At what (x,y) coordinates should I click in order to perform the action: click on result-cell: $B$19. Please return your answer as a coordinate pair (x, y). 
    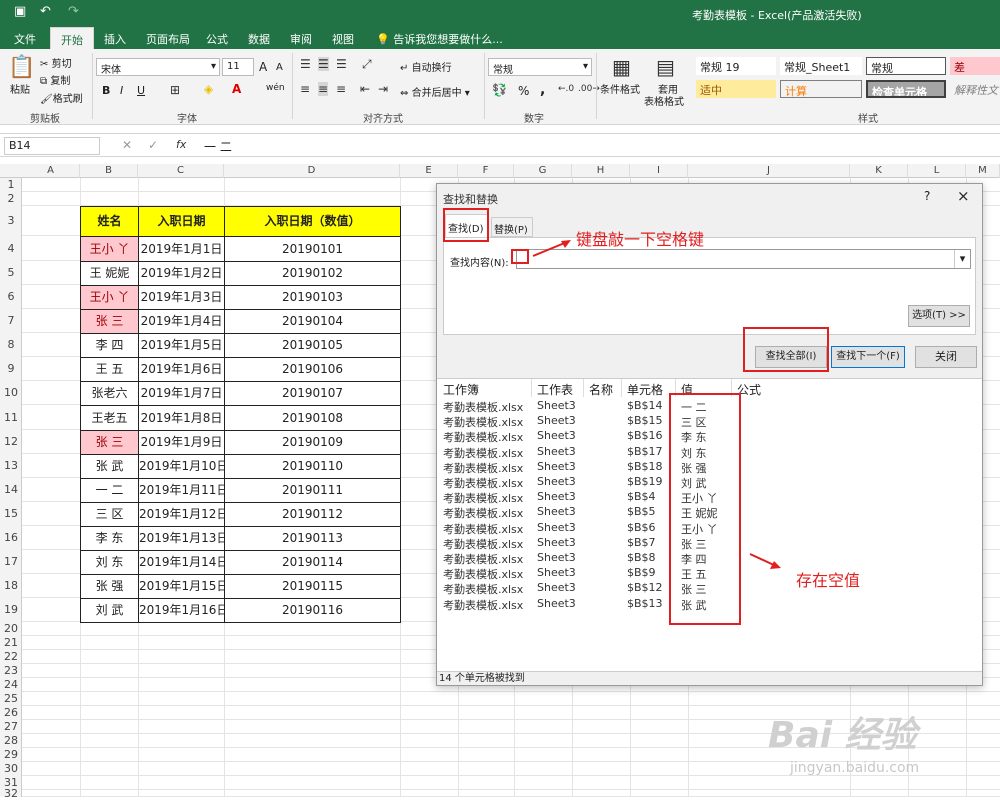
    Looking at the image, I should click on (645, 481).